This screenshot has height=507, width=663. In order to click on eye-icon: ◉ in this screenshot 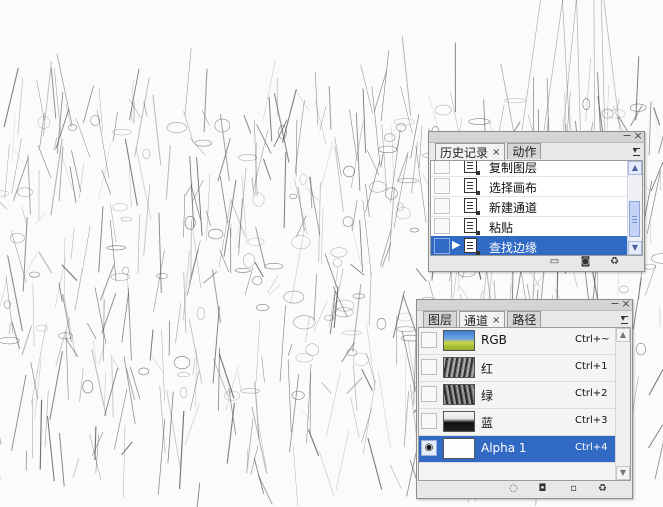, I will do `click(429, 447)`.